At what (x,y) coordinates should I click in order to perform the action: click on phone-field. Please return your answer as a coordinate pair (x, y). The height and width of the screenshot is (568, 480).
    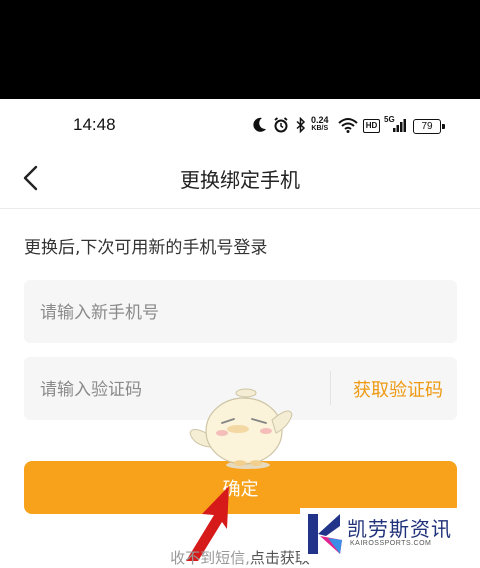
    Looking at the image, I should click on (240, 312).